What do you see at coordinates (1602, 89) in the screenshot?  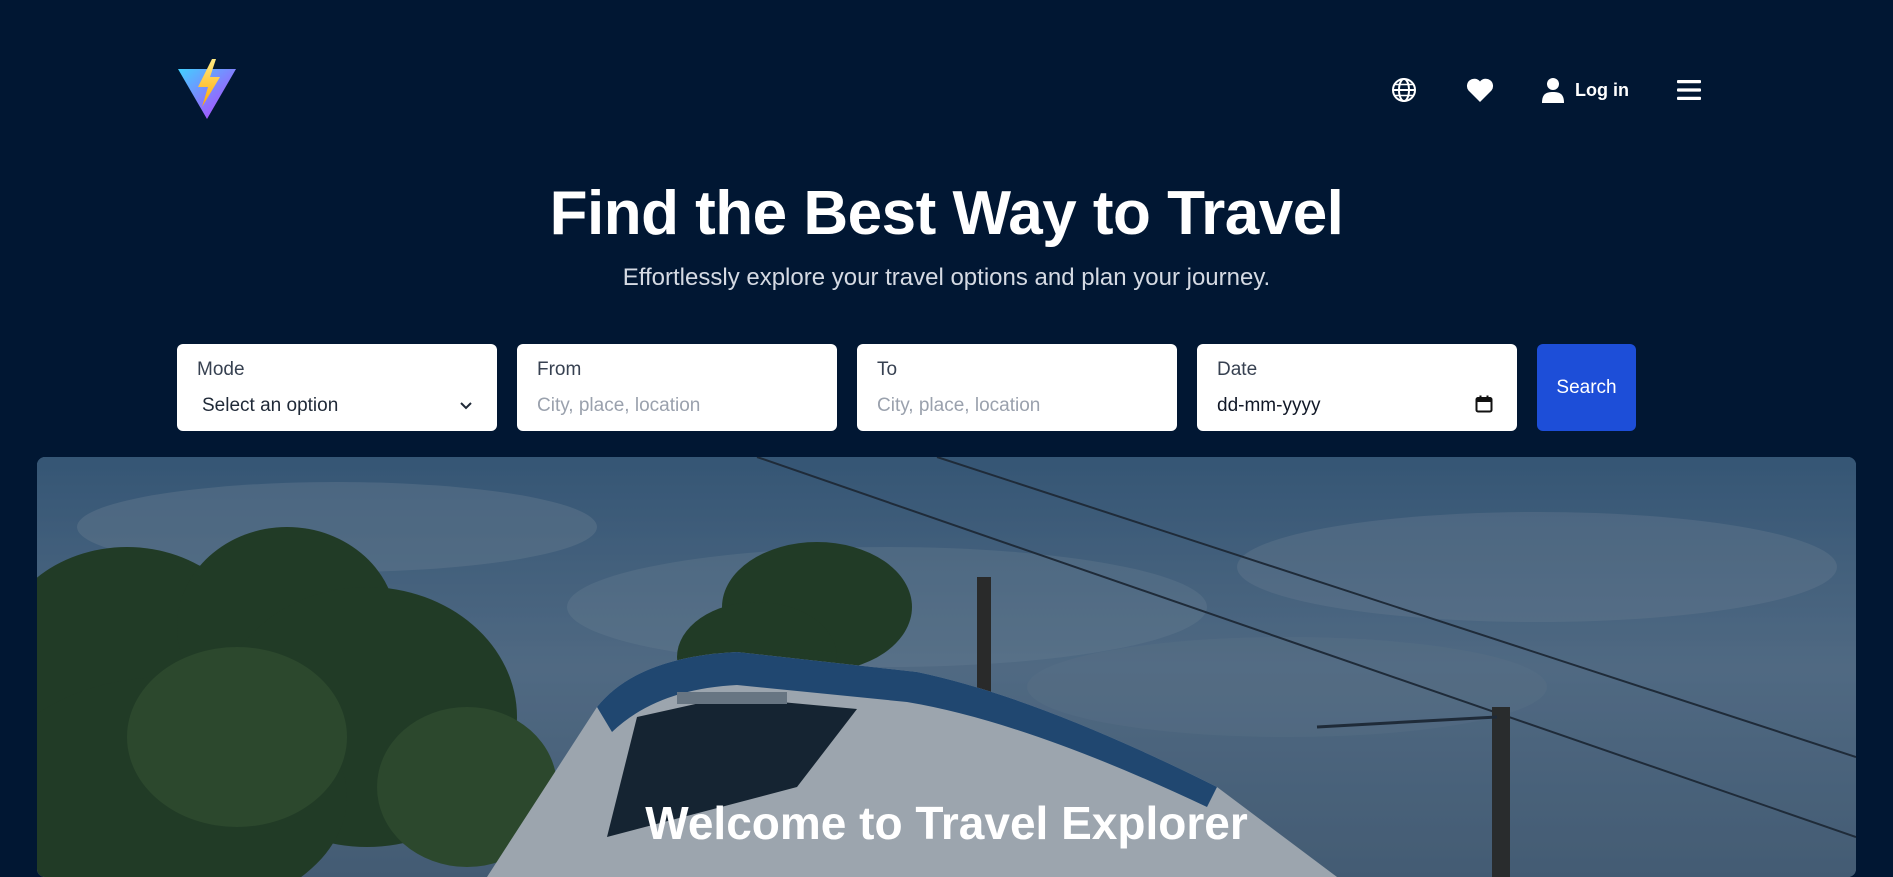 I see `login-label: Log in` at bounding box center [1602, 89].